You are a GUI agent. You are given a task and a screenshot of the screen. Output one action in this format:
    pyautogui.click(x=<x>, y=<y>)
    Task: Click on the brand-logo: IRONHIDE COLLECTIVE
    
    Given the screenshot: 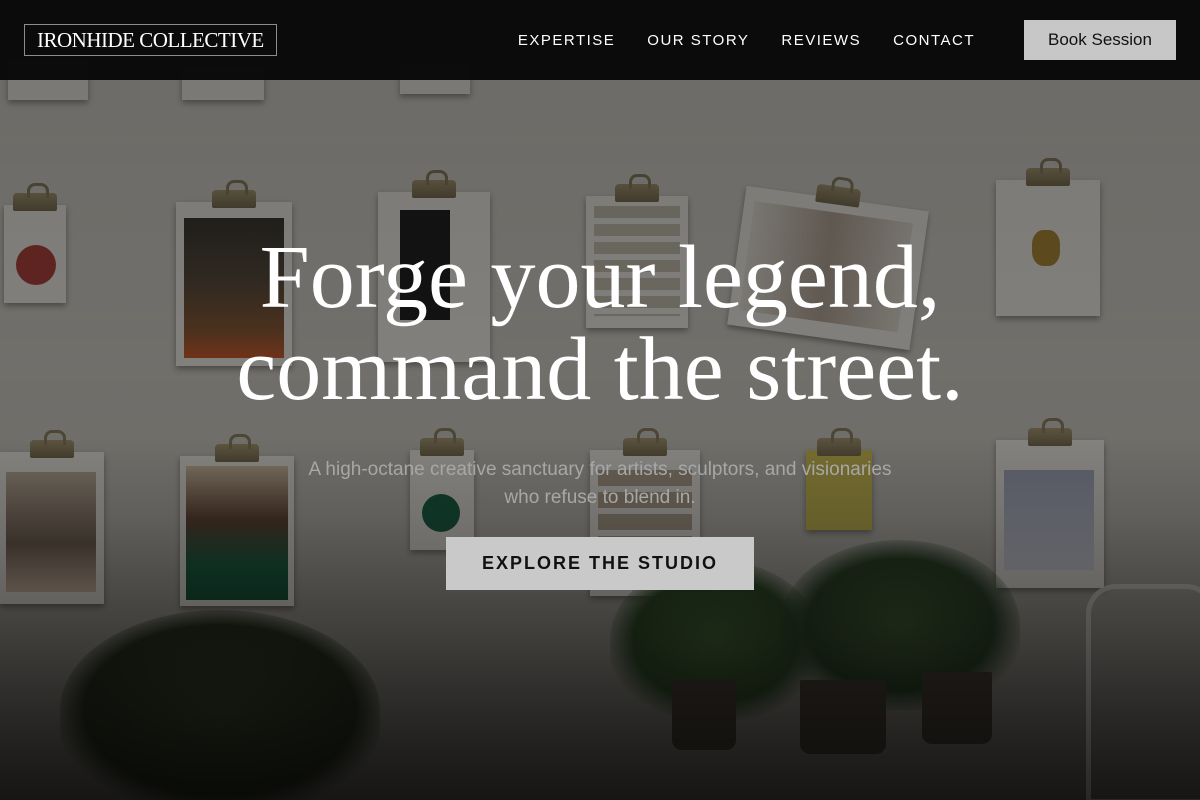 What is the action you would take?
    pyautogui.click(x=150, y=40)
    